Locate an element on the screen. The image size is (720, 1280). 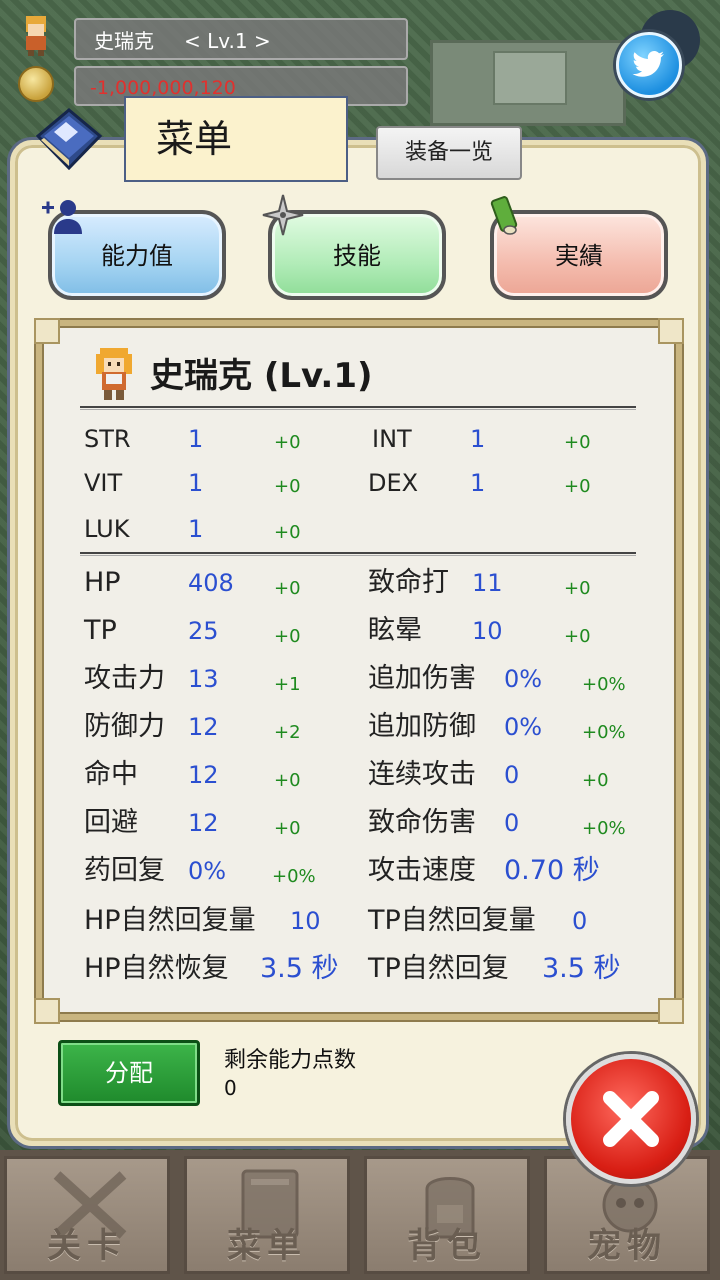
stat-value: 25 is located at coordinates (203, 631).